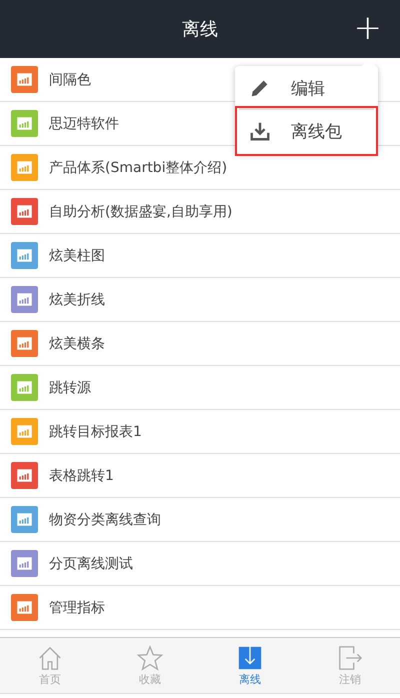 This screenshot has width=400, height=698. What do you see at coordinates (200, 520) in the screenshot?
I see `report-list-item: 物资分类离线查询` at bounding box center [200, 520].